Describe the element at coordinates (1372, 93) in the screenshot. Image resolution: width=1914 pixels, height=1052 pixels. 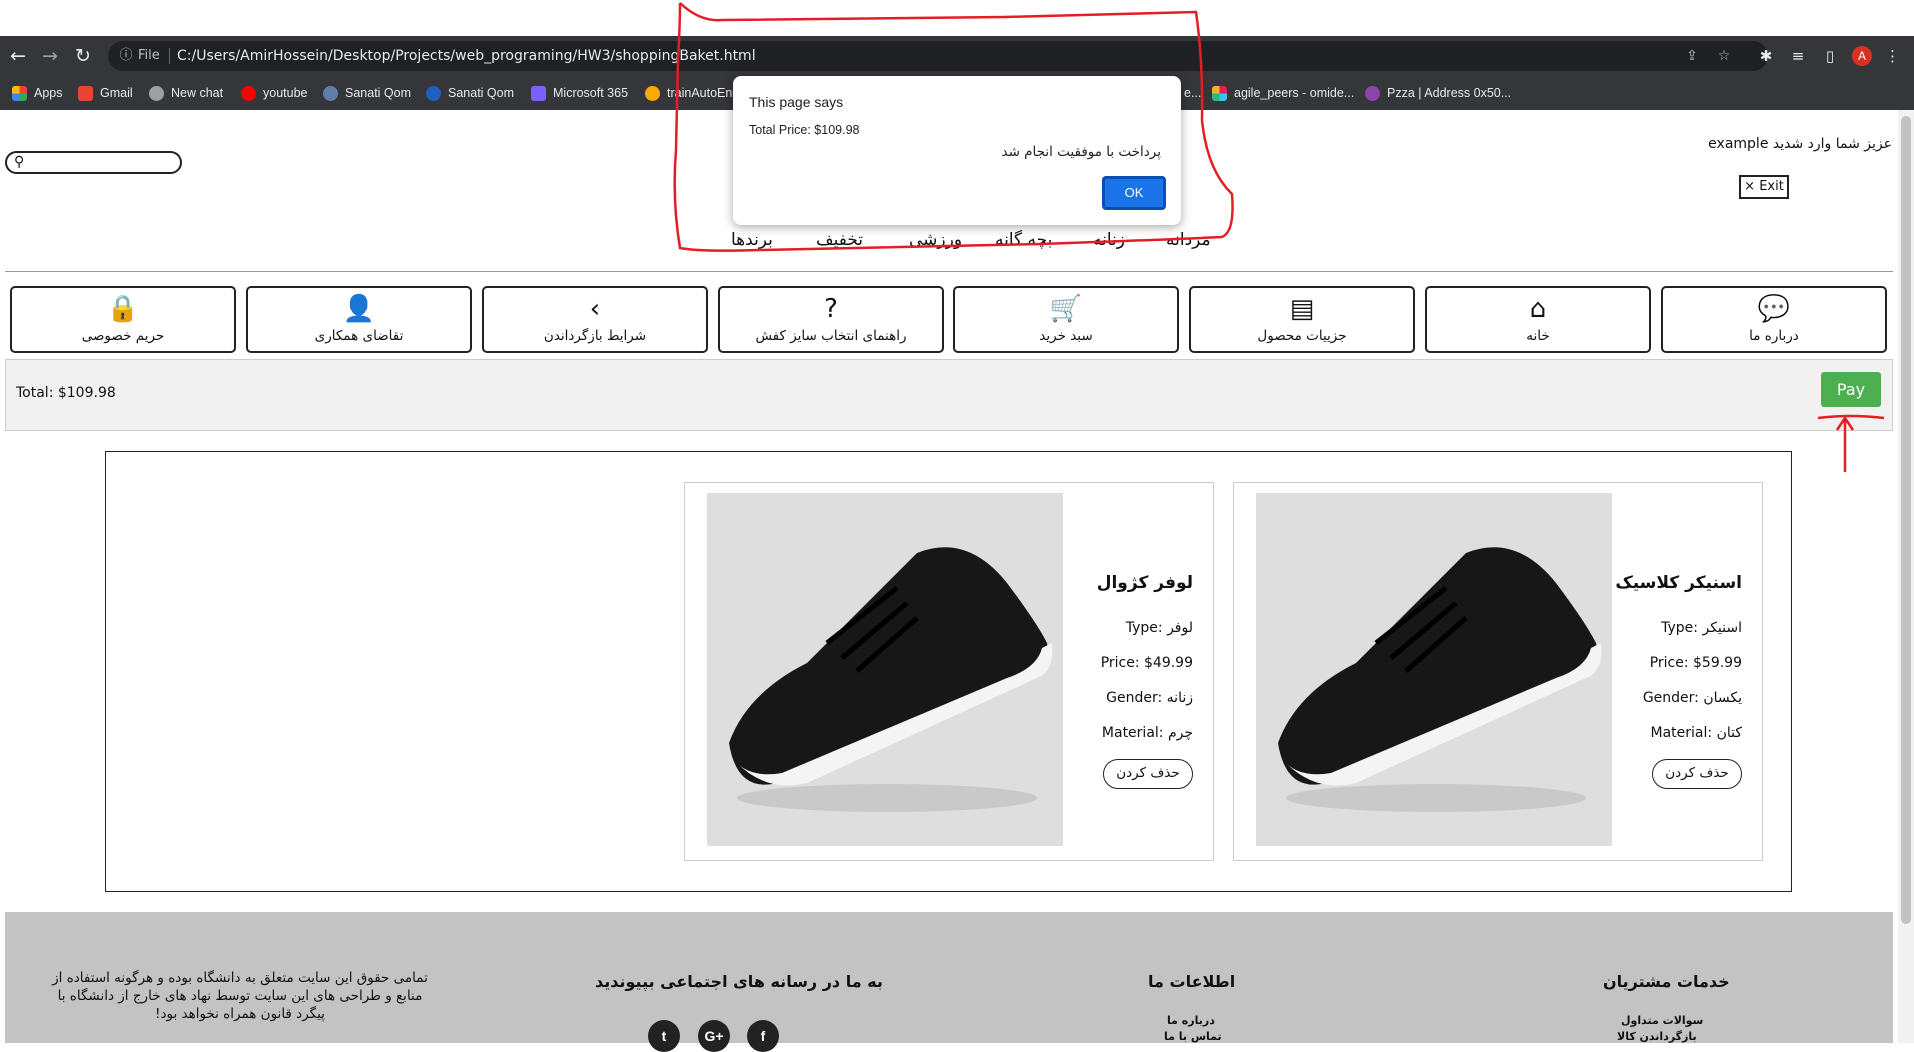
I see `pzza-icon` at that location.